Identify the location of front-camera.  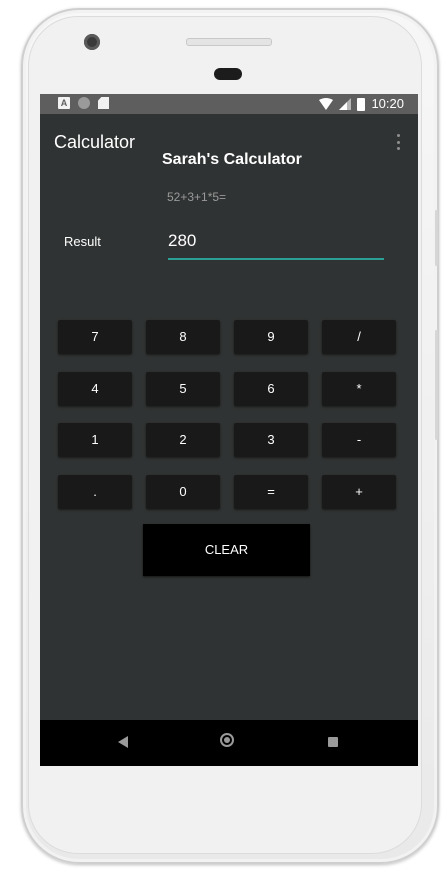
(92, 42).